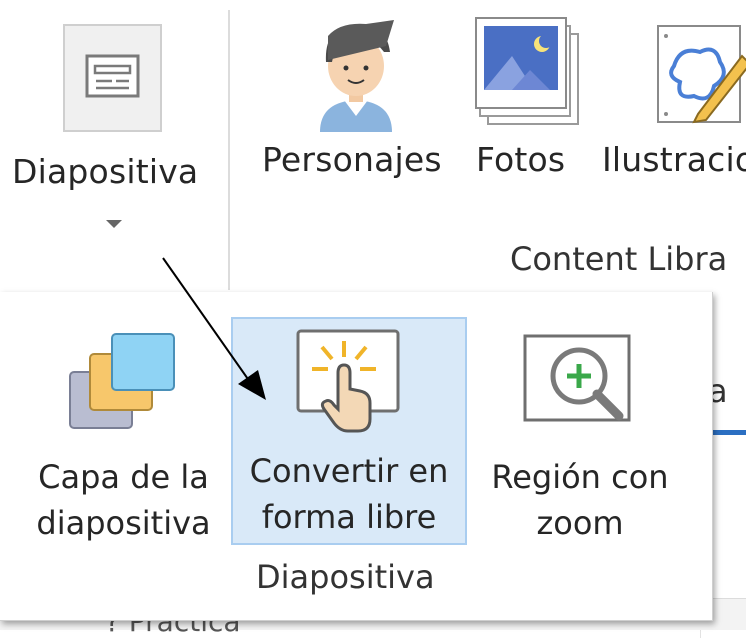 The height and width of the screenshot is (638, 746). I want to click on annotation-arrow, so click(214, 328).